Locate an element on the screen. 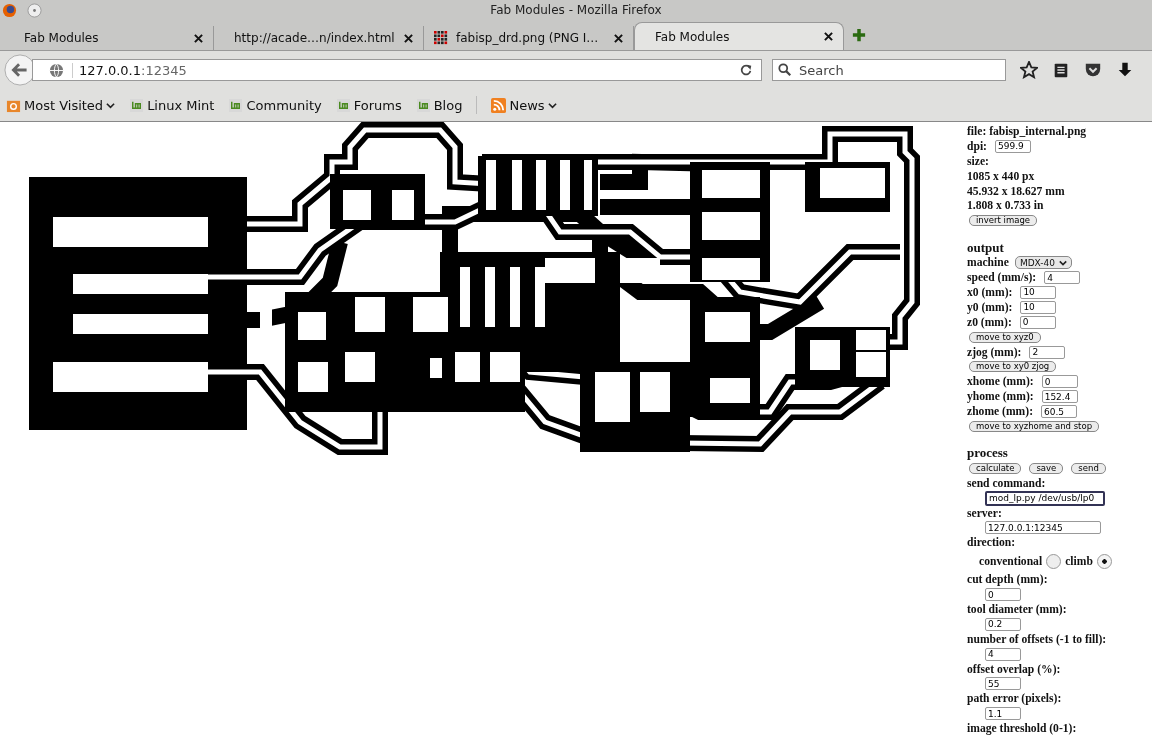  input-field: 1.1 is located at coordinates (1003, 714).